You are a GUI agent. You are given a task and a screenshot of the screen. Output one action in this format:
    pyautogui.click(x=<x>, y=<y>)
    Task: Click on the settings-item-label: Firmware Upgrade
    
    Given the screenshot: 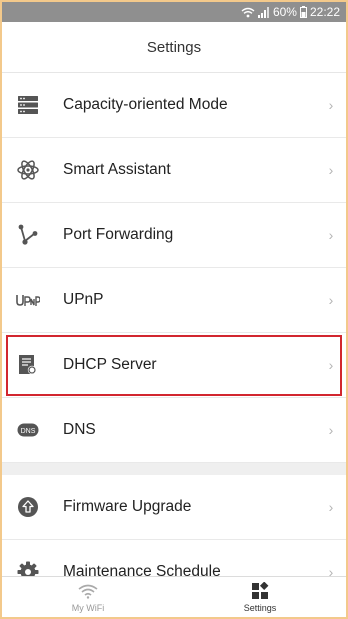 What is the action you would take?
    pyautogui.click(x=127, y=506)
    